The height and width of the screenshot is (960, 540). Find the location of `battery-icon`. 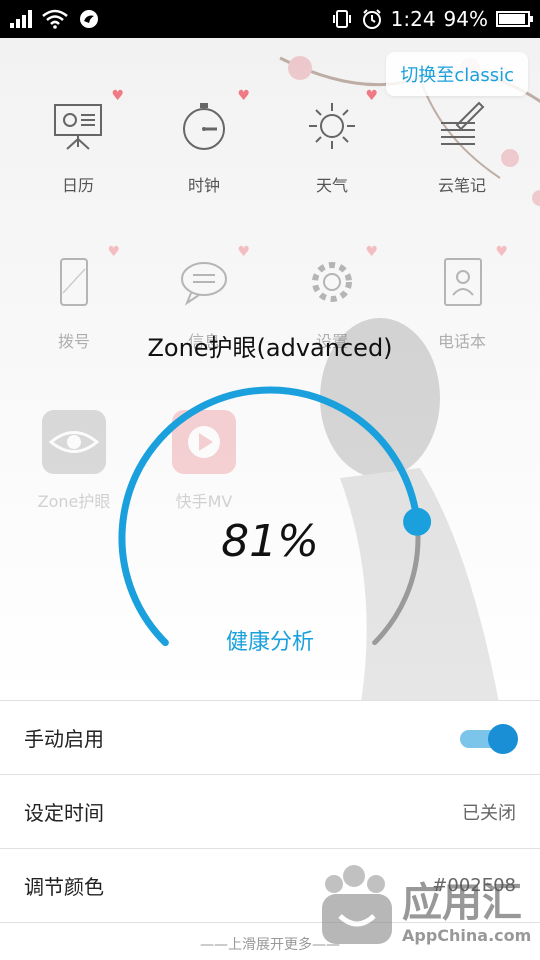

battery-icon is located at coordinates (514, 19).